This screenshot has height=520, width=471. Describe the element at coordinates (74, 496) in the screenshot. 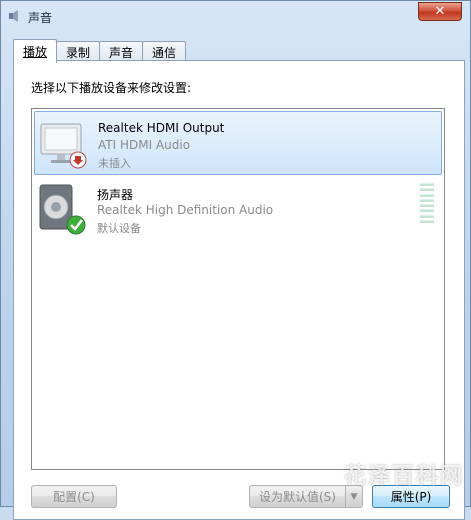

I see `configure-button: 配置(C)` at that location.